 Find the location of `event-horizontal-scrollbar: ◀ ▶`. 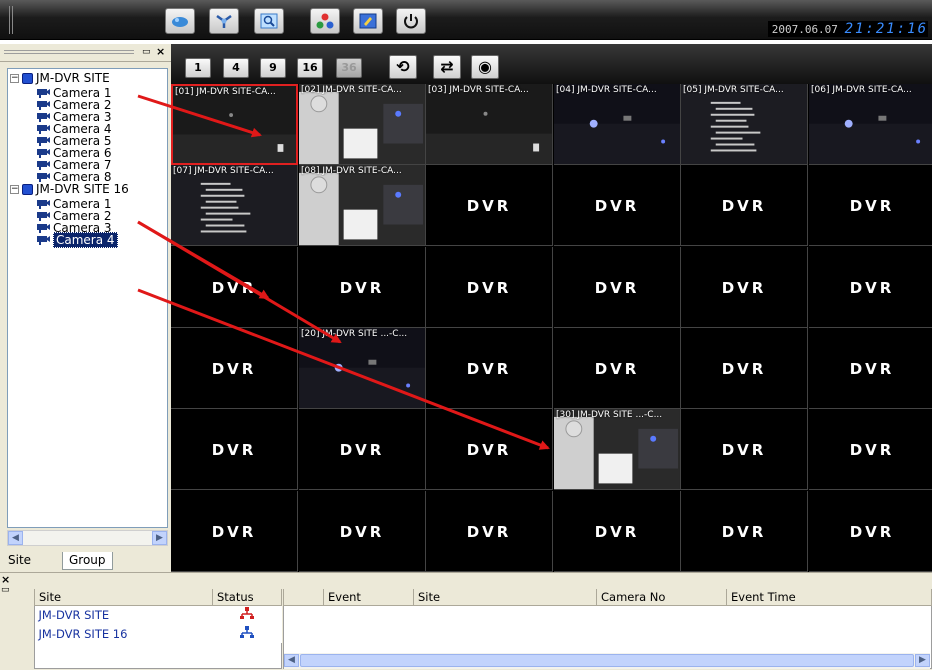

event-horizontal-scrollbar: ◀ ▶ is located at coordinates (607, 661).